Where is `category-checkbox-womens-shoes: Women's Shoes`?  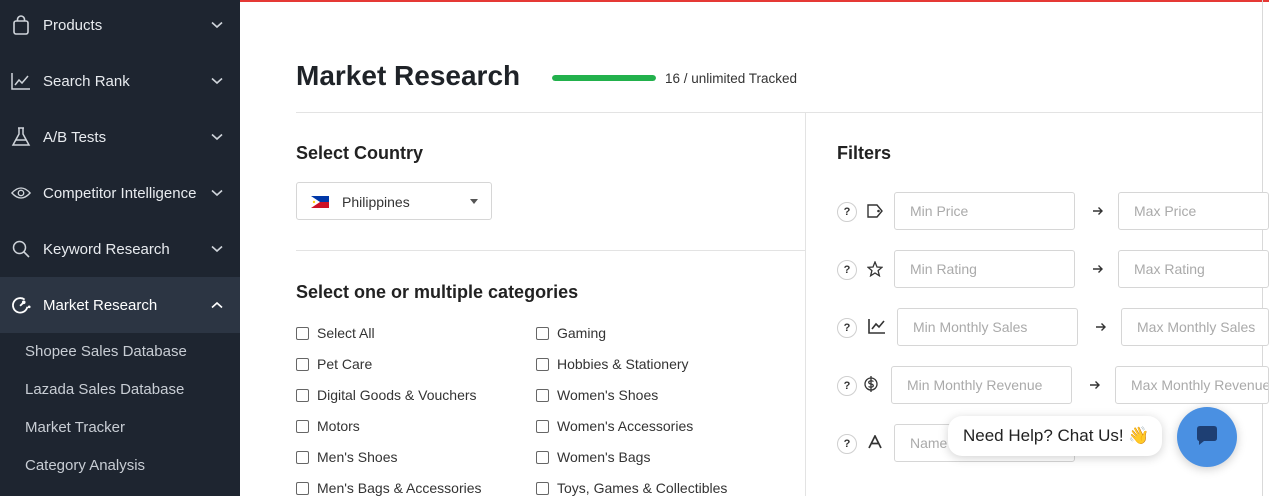 category-checkbox-womens-shoes: Women's Shoes is located at coordinates (597, 395).